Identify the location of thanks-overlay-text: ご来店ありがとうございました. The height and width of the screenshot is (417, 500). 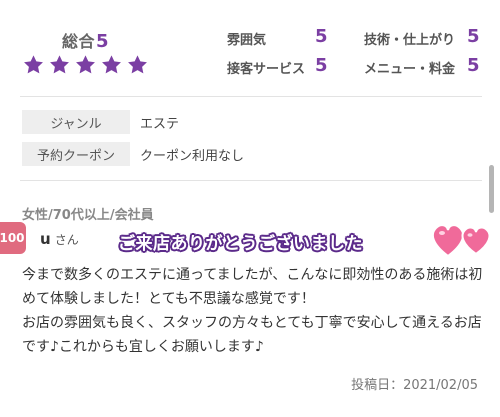
(240, 244).